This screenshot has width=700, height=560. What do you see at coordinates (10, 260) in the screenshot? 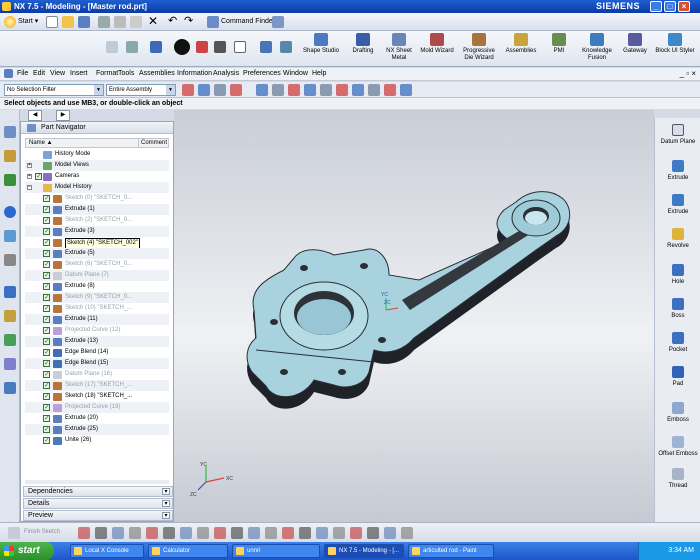
I see `history-icon` at bounding box center [10, 260].